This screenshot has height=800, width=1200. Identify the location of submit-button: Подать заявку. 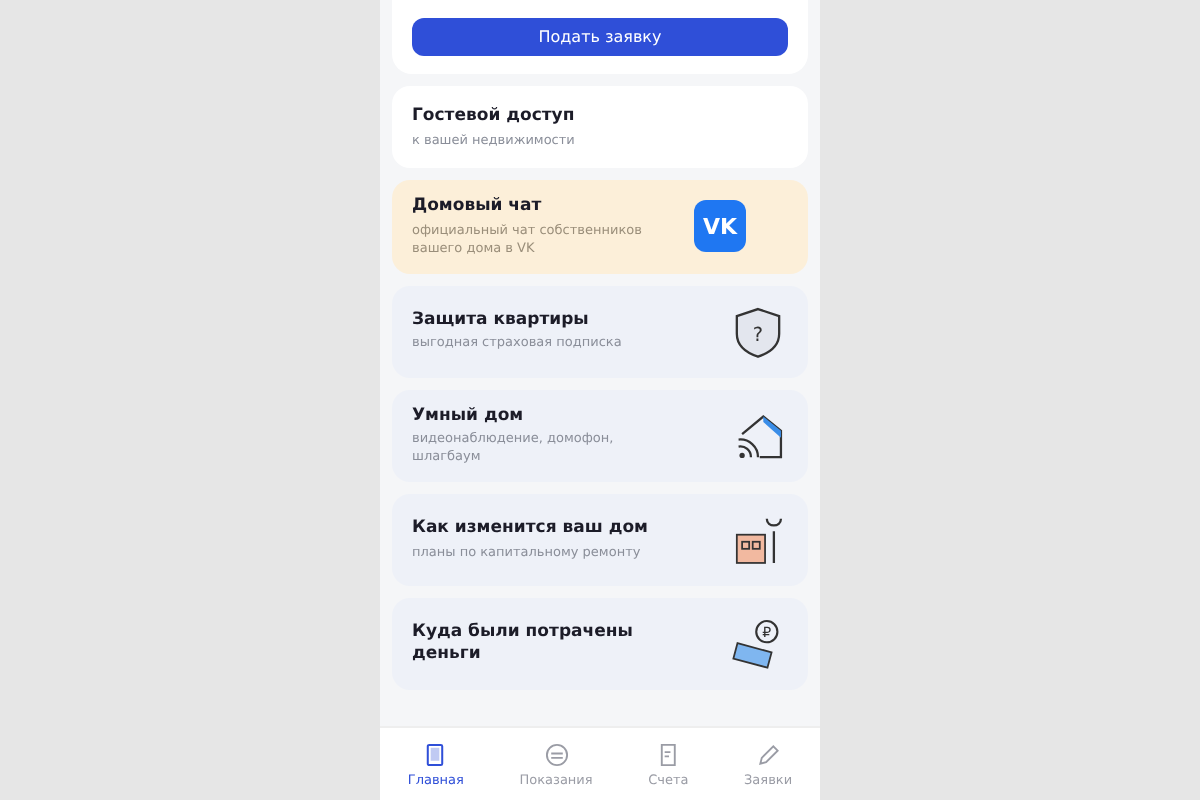
(600, 37).